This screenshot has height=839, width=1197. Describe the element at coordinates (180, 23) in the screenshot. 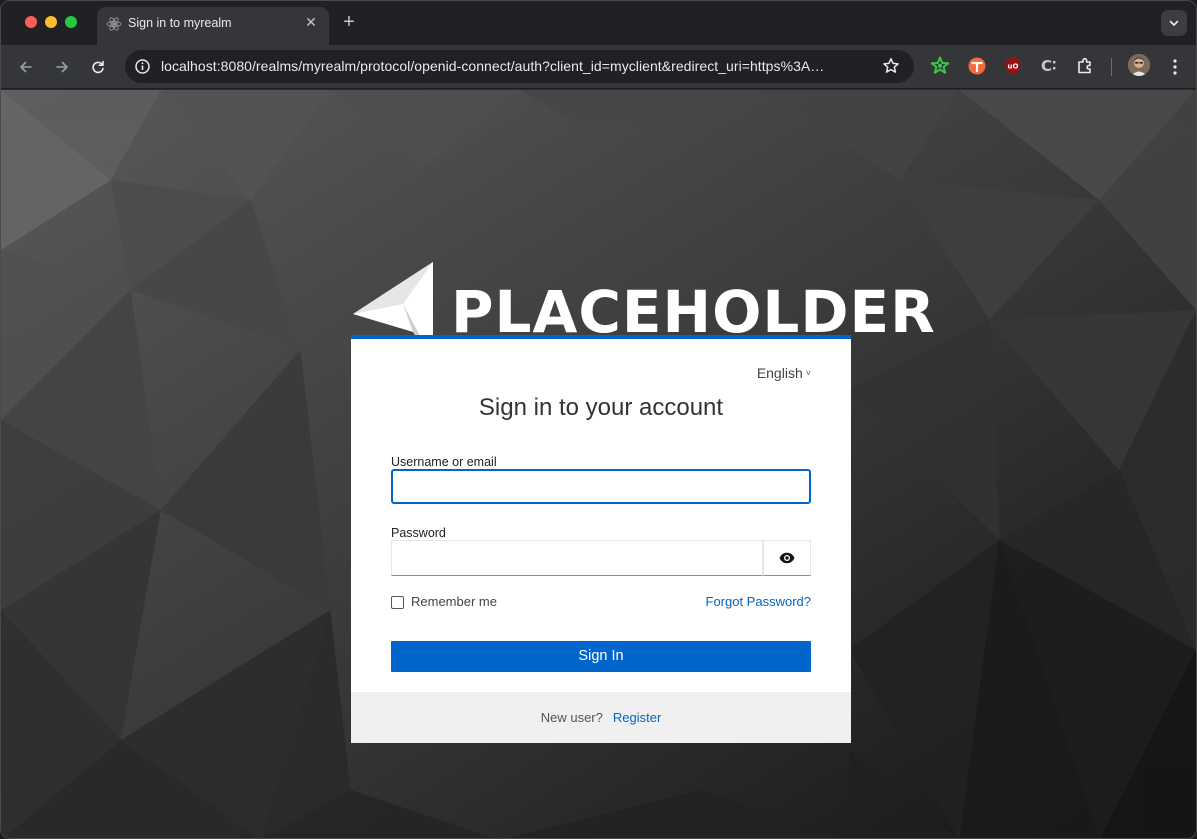

I see `tab-title: Sign in to myrealm` at that location.